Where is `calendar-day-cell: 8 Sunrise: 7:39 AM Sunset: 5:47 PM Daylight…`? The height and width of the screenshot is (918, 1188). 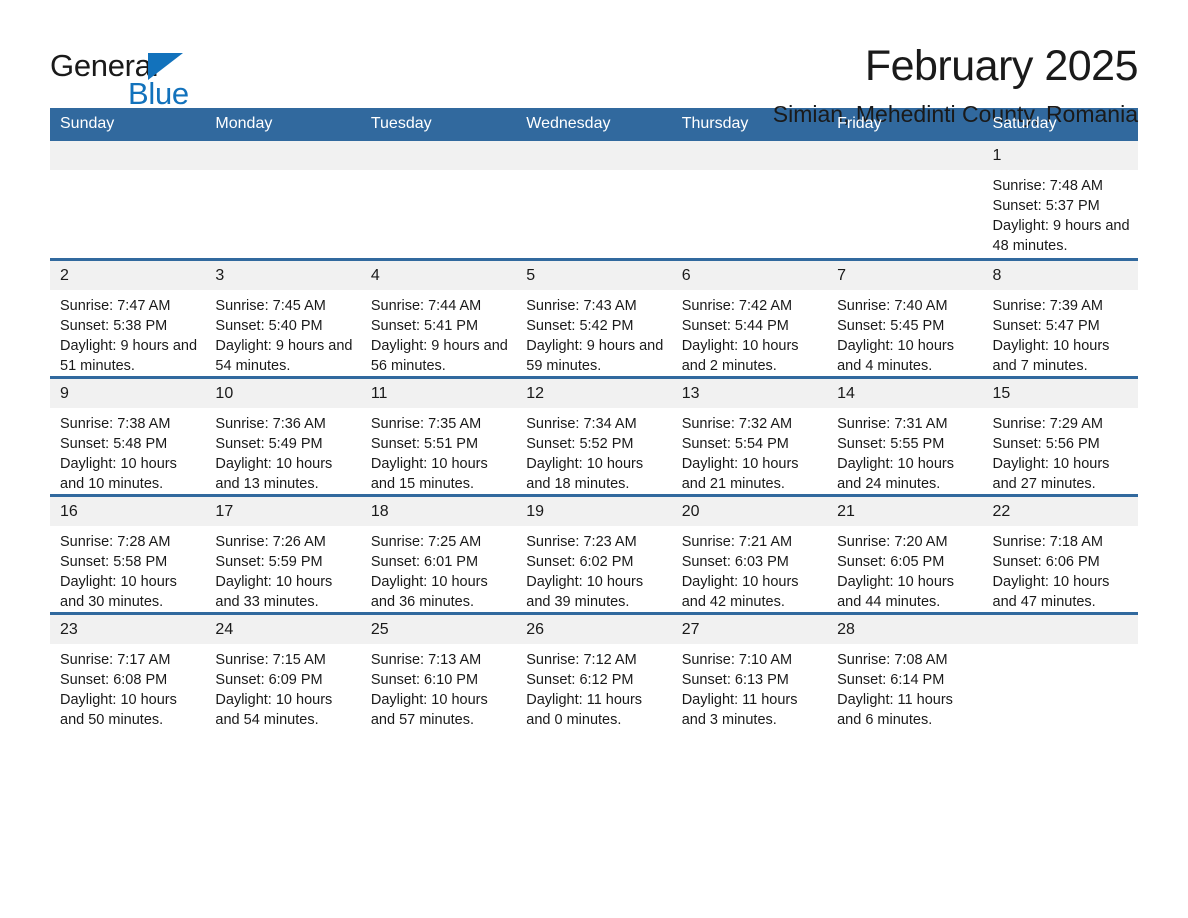
calendar-day-cell: 8 Sunrise: 7:39 AM Sunset: 5:47 PM Daylight… is located at coordinates (1060, 318).